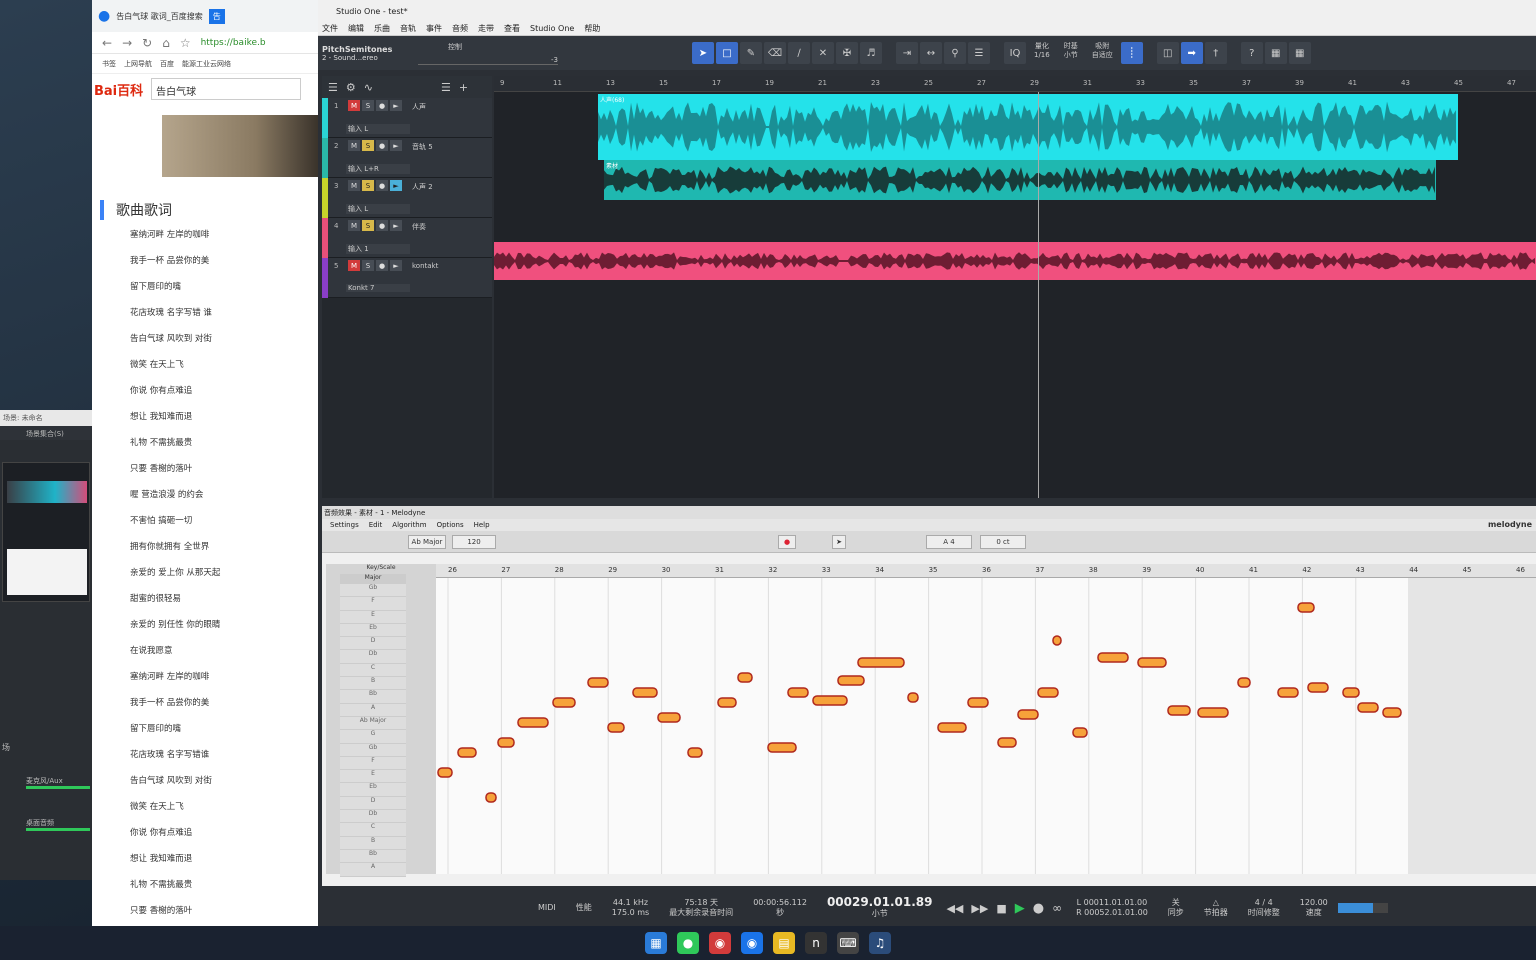 The width and height of the screenshot is (1536, 960). Describe the element at coordinates (703, 53) in the screenshot. I see `arrow-tool-icon: ➤` at that location.